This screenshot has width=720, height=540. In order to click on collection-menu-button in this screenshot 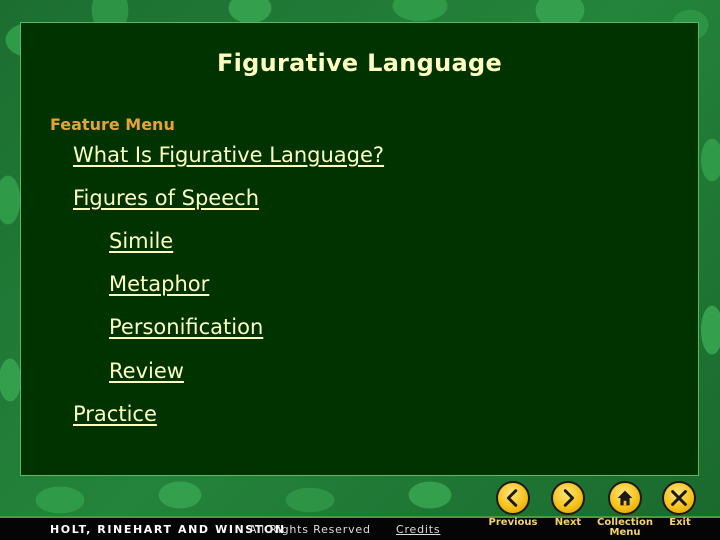, I will do `click(625, 498)`.